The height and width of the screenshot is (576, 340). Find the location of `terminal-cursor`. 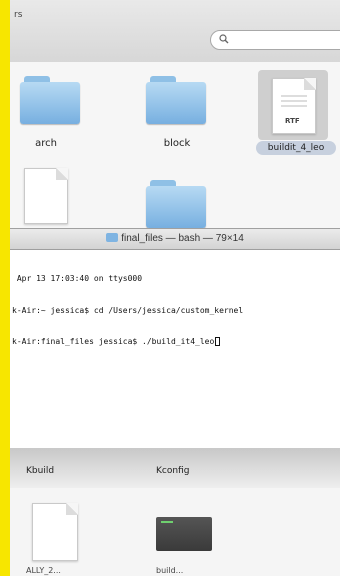

terminal-cursor is located at coordinates (218, 341).